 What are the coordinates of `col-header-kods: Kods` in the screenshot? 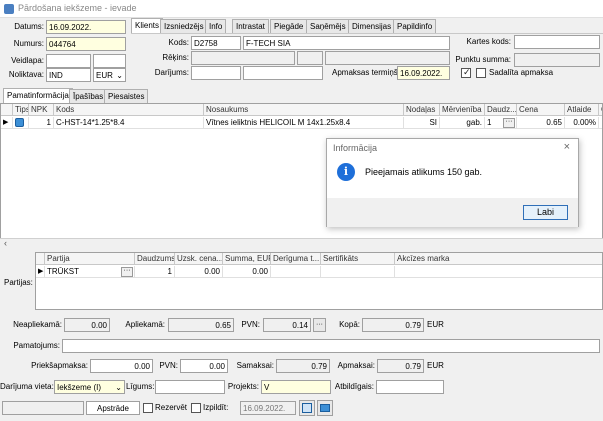 It's located at (129, 110).